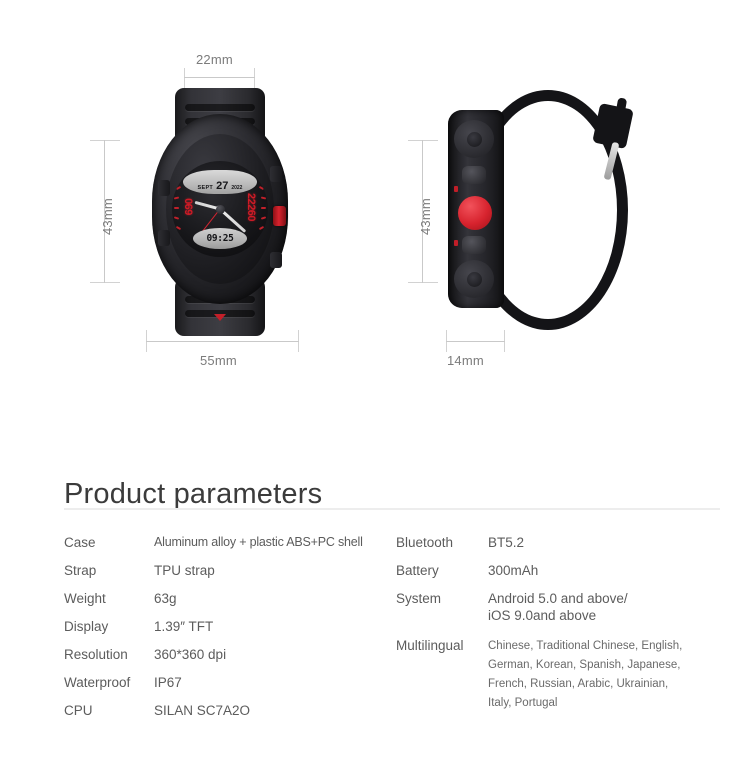  Describe the element at coordinates (513, 570) in the screenshot. I see `spec-value: 300mAh` at that location.